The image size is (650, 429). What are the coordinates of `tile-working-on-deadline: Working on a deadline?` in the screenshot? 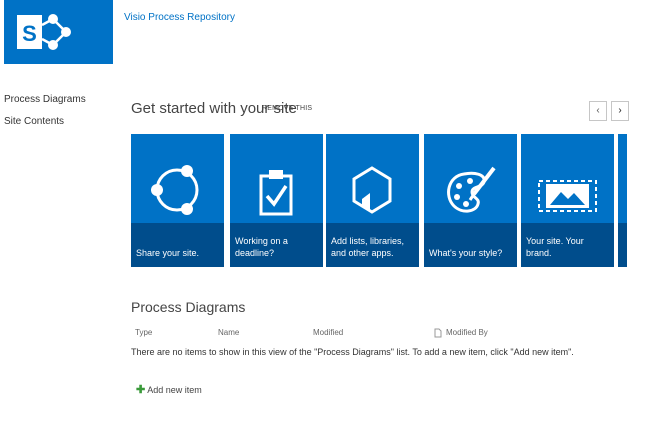 It's located at (276, 200).